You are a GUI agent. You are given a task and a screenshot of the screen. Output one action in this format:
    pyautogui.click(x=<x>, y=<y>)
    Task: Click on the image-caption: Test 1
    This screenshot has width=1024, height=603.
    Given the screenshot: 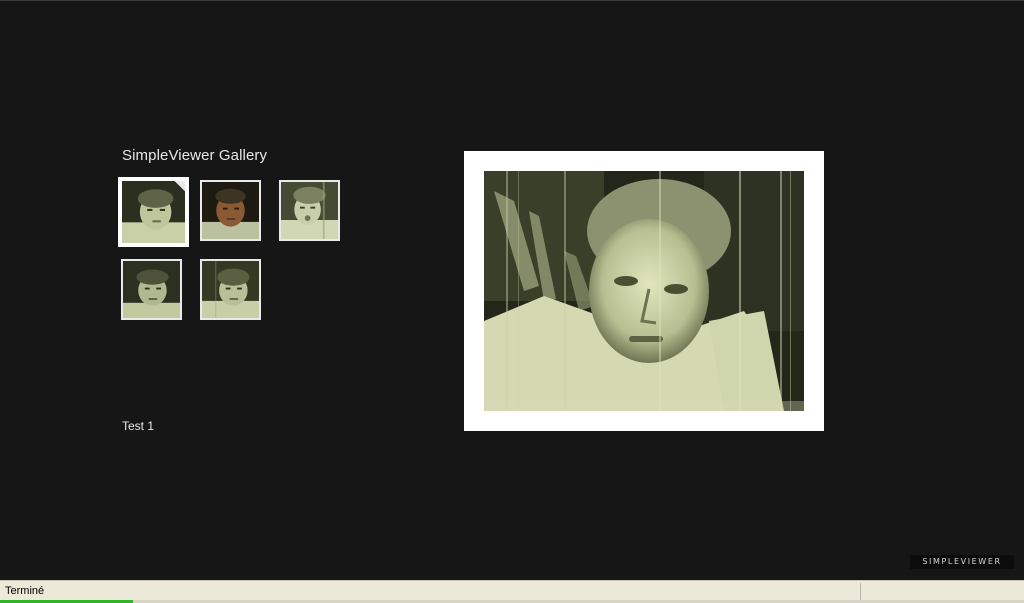 What is the action you would take?
    pyautogui.click(x=138, y=426)
    